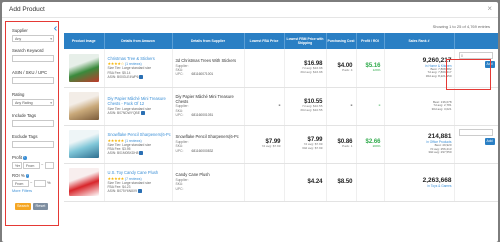  Describe the element at coordinates (138, 41) in the screenshot. I see `col-header: Details from Amazon` at that location.